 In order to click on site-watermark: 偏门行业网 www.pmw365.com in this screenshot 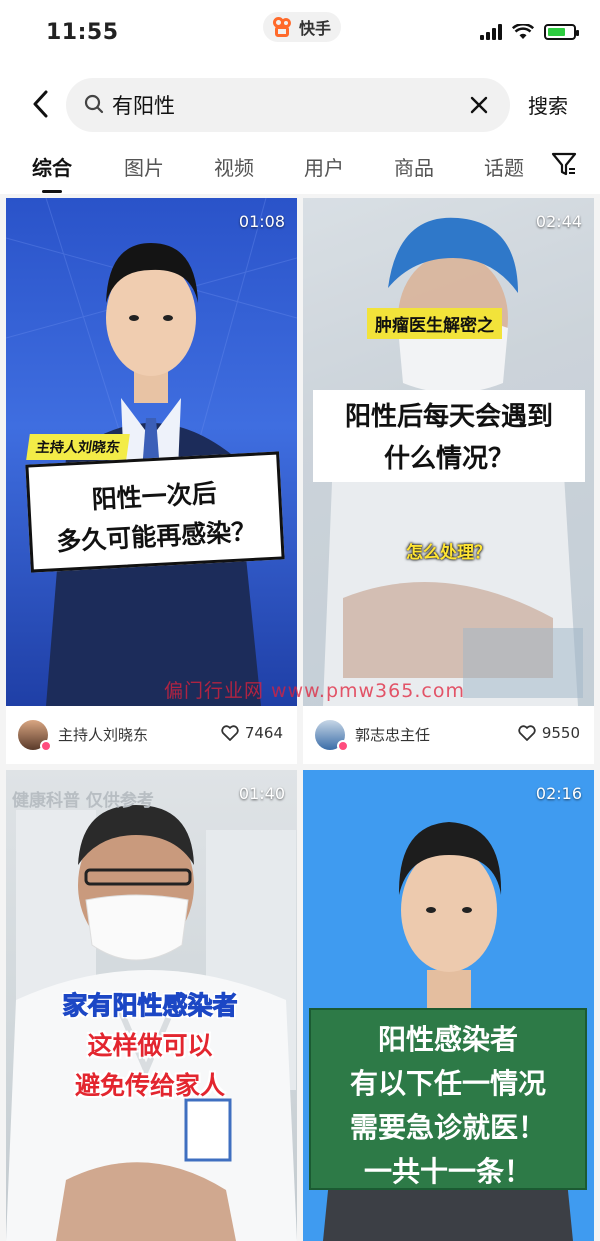, I will do `click(314, 691)`.